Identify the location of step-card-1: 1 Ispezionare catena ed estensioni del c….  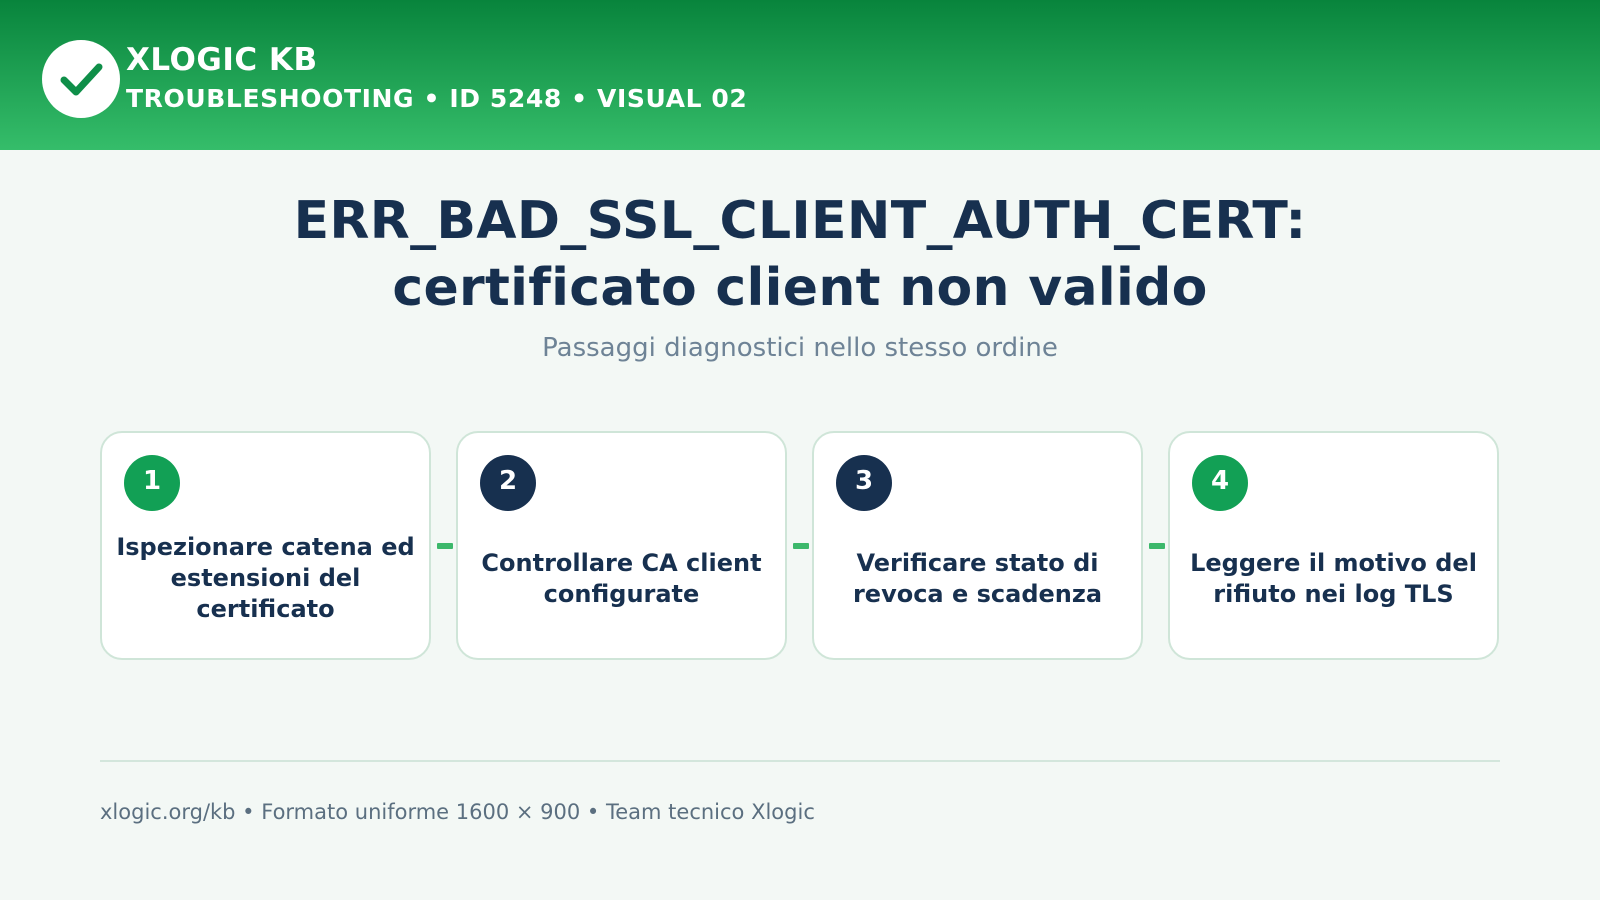
(265, 545).